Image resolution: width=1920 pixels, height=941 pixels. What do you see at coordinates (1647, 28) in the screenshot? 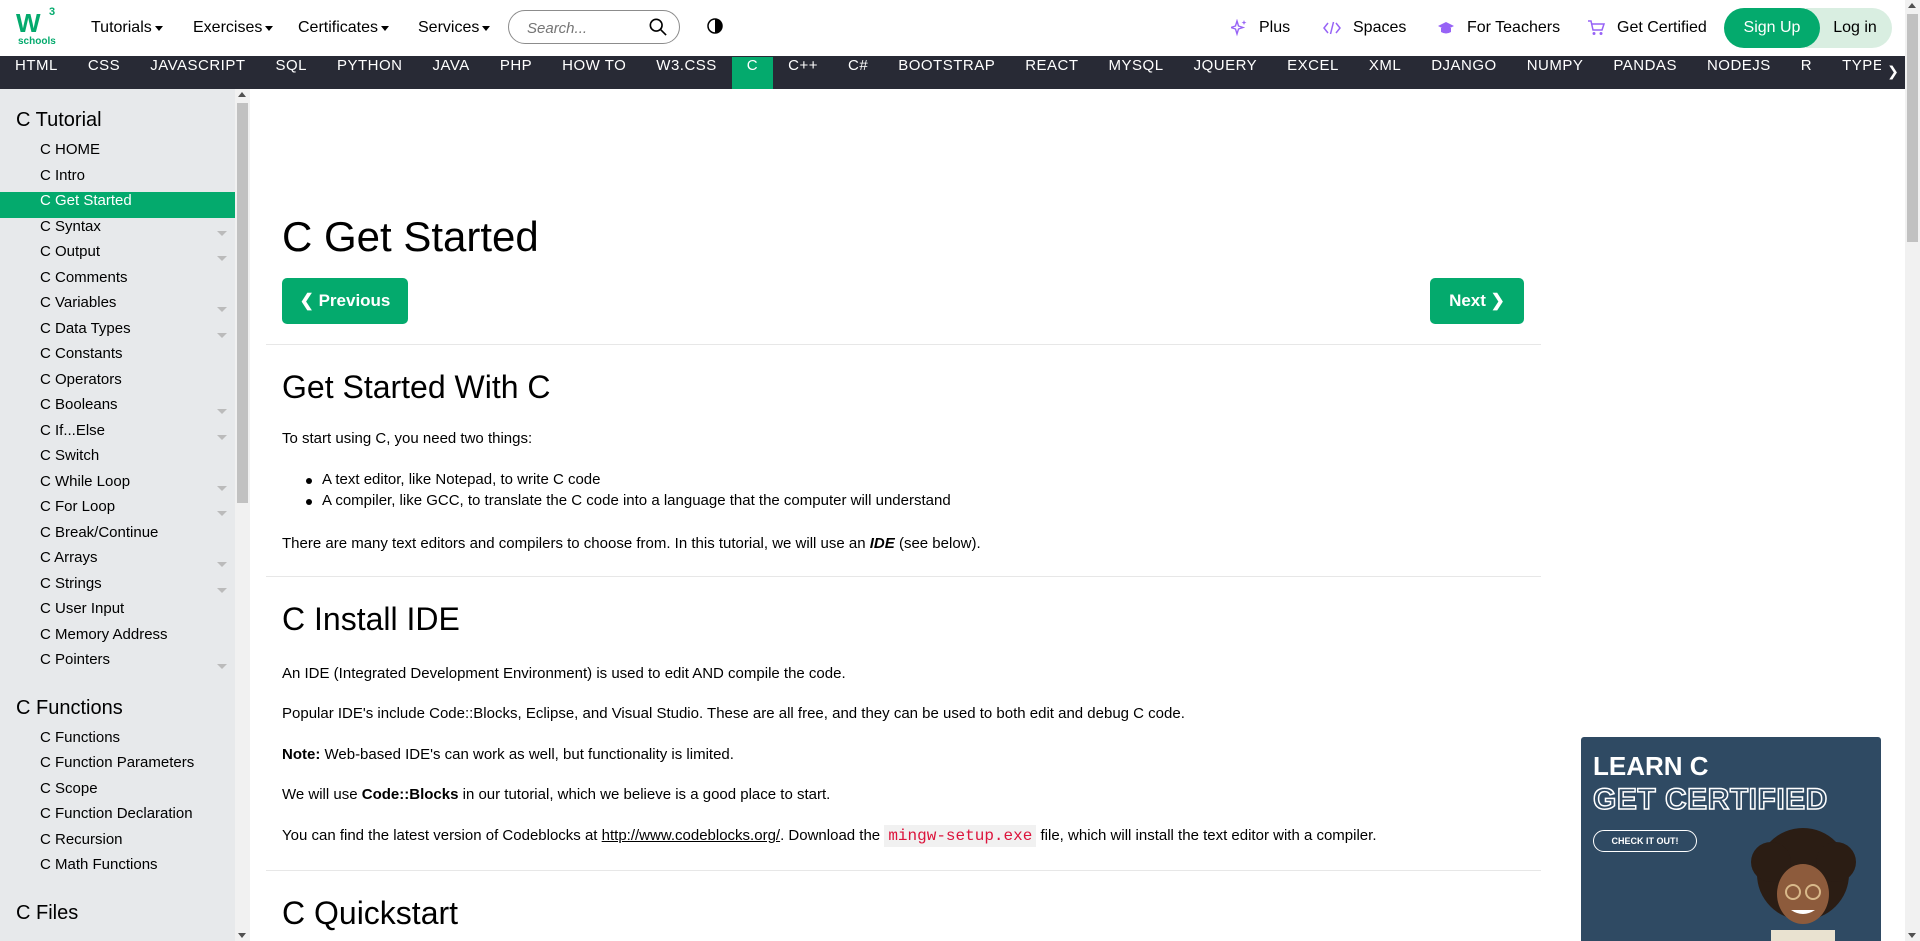
I see `get-certified-link: Get Certified` at bounding box center [1647, 28].